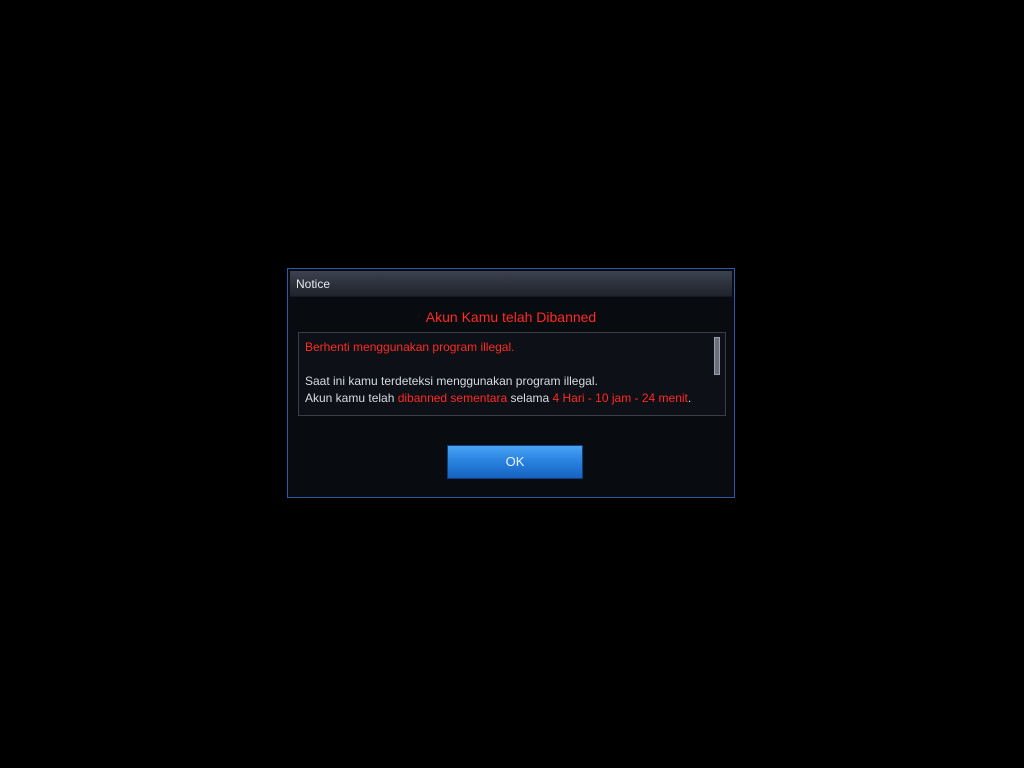 The image size is (1024, 768). Describe the element at coordinates (717, 356) in the screenshot. I see `scrollbar-thumb` at that location.